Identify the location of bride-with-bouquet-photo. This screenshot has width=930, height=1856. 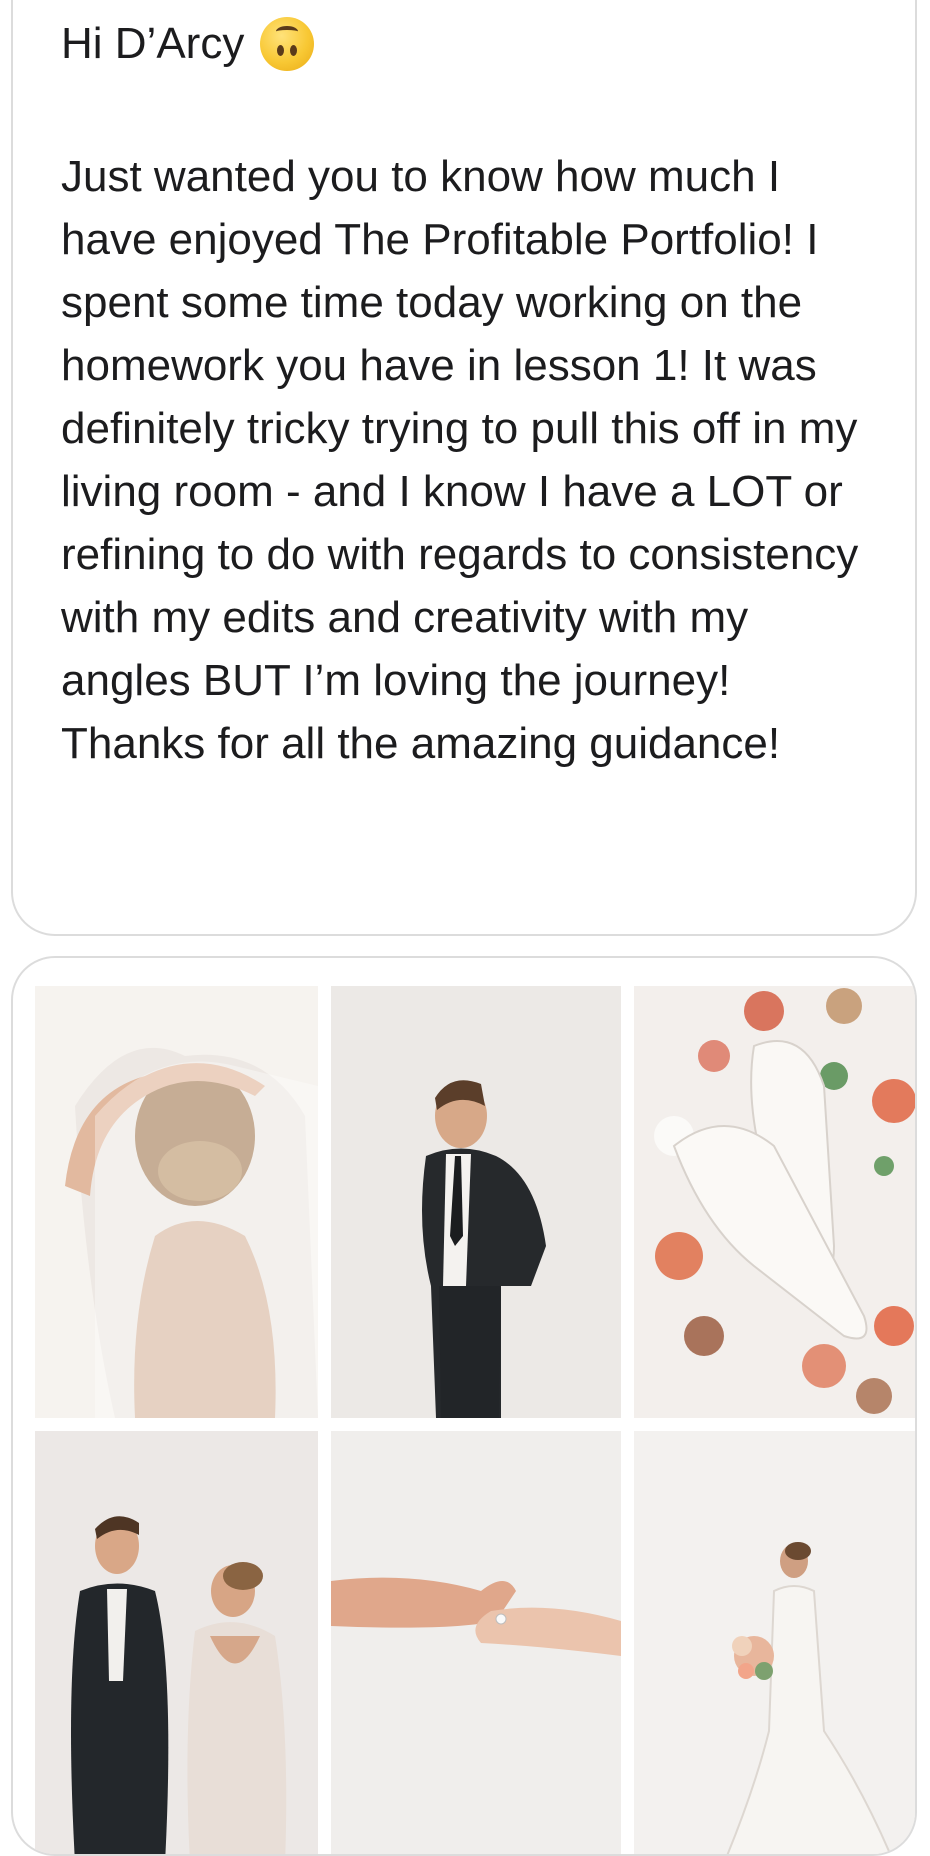
(774, 1642).